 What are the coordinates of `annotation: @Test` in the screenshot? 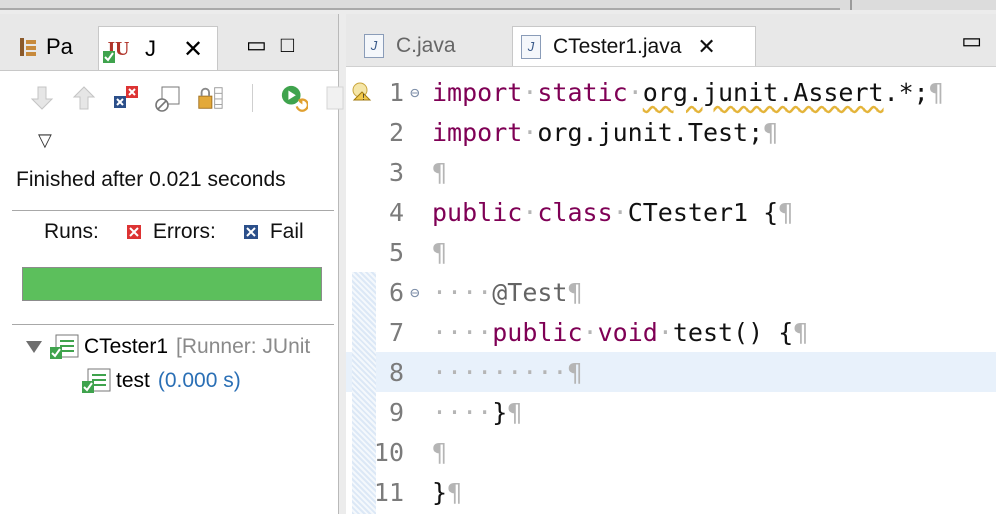 It's located at (530, 292).